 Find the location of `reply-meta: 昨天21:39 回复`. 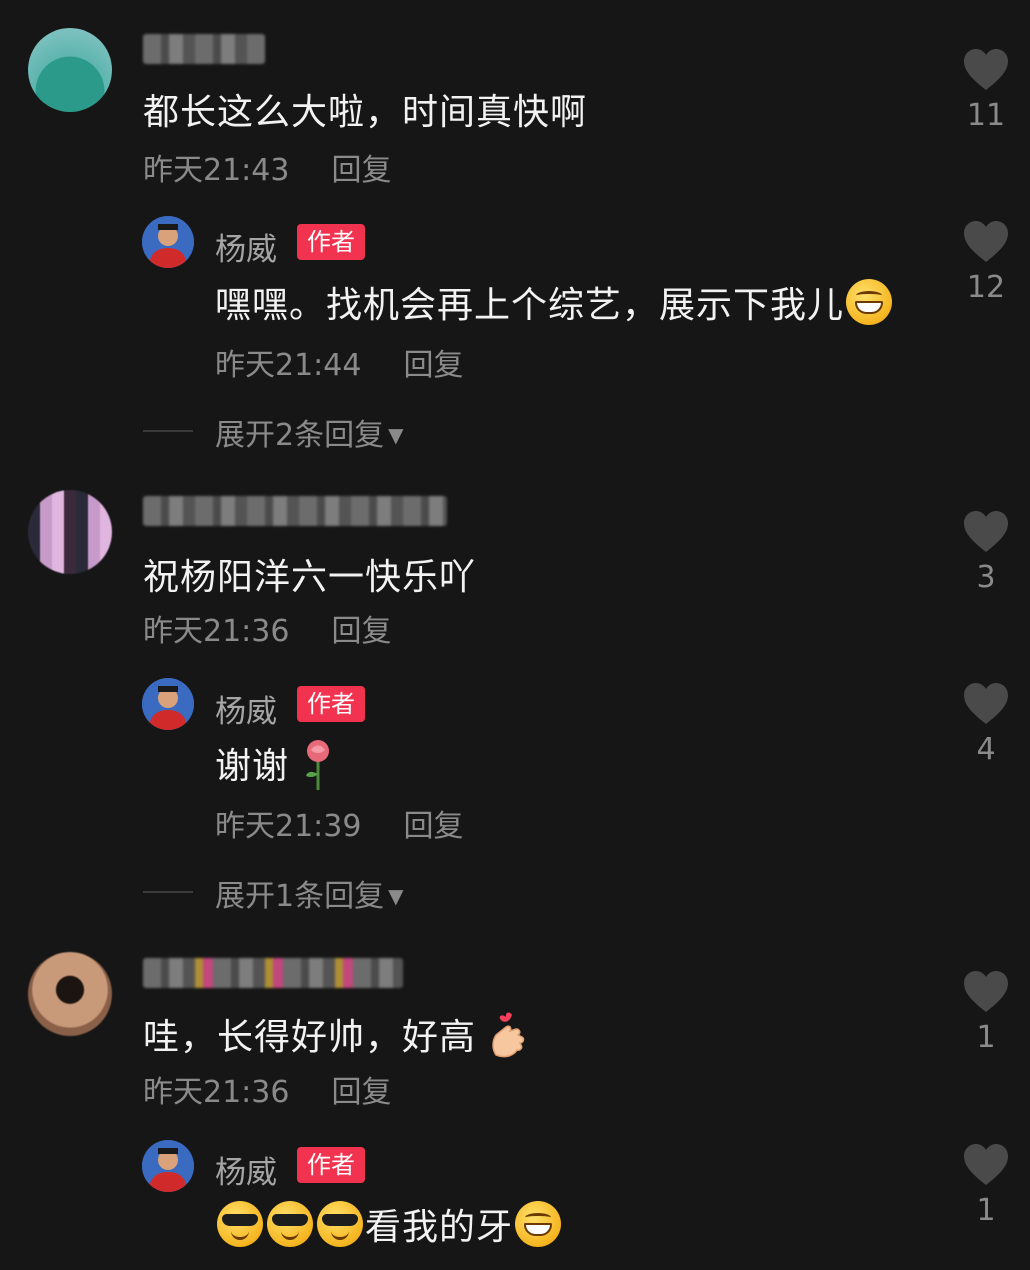

reply-meta: 昨天21:39 回复 is located at coordinates (339, 823).